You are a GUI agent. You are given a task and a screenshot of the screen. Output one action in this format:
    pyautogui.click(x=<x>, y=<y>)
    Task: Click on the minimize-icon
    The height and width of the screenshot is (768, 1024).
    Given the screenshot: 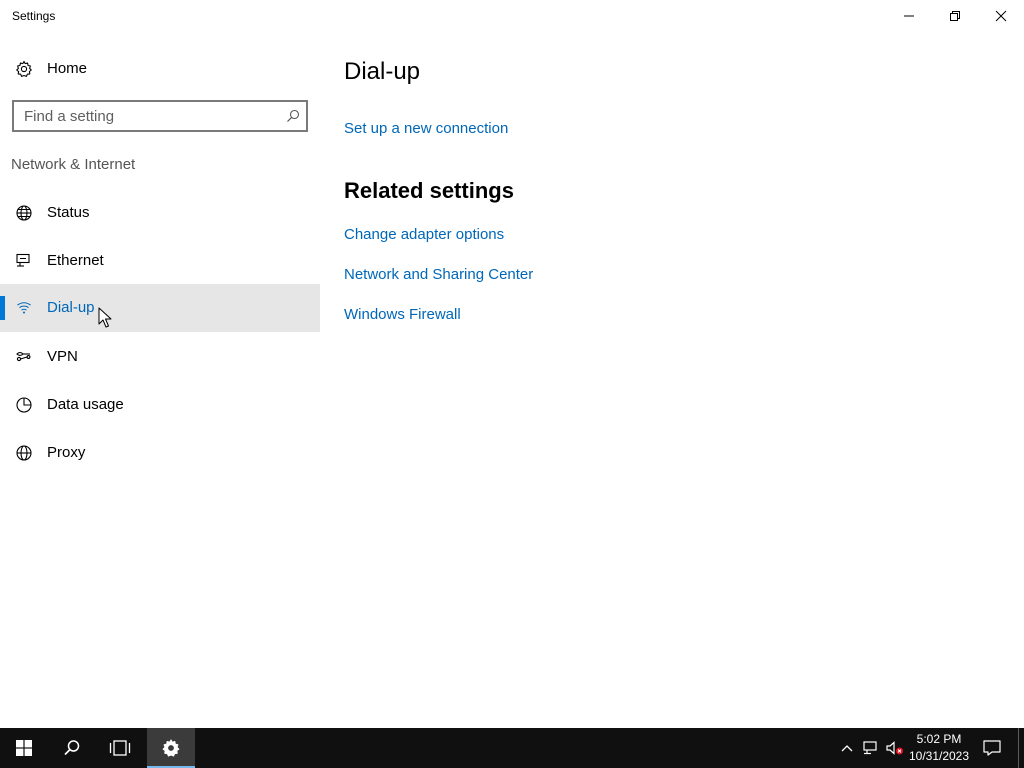 What is the action you would take?
    pyautogui.click(x=909, y=16)
    